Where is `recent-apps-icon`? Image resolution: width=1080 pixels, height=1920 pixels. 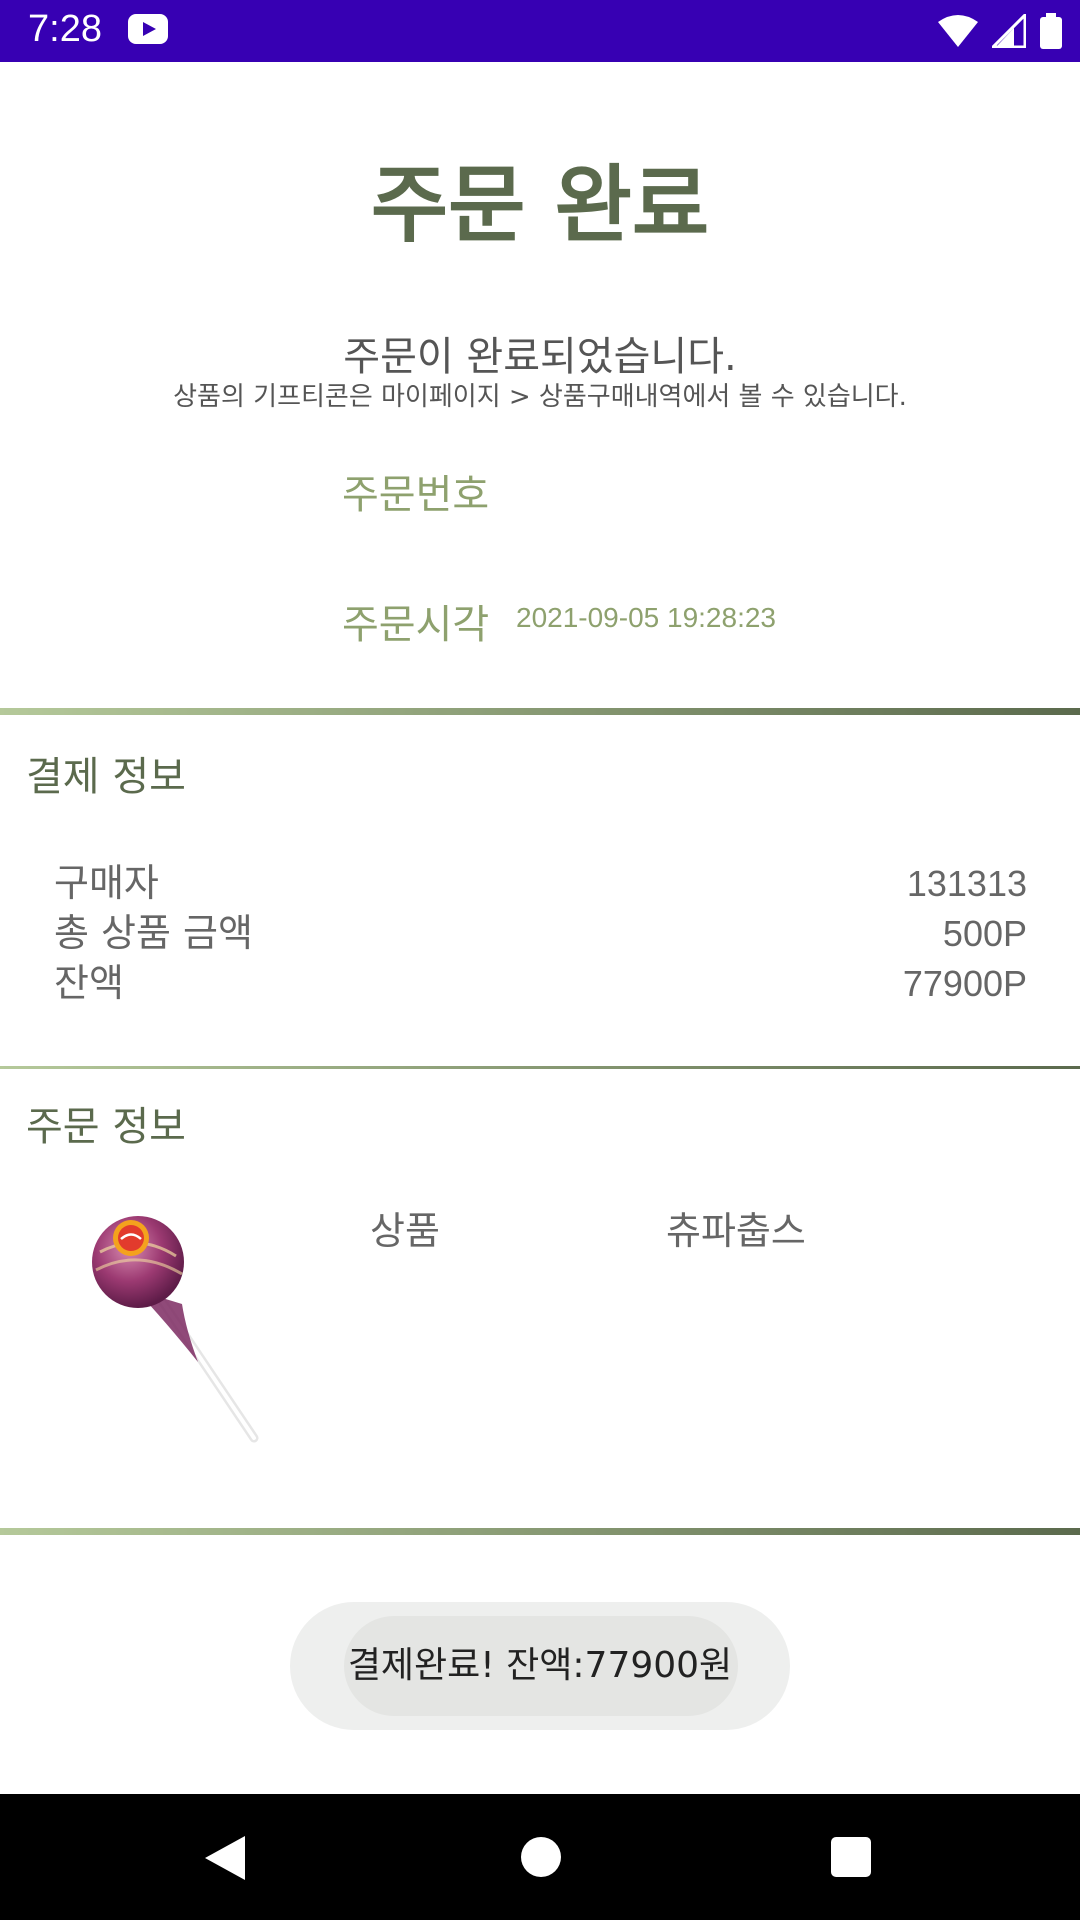
recent-apps-icon is located at coordinates (851, 1857).